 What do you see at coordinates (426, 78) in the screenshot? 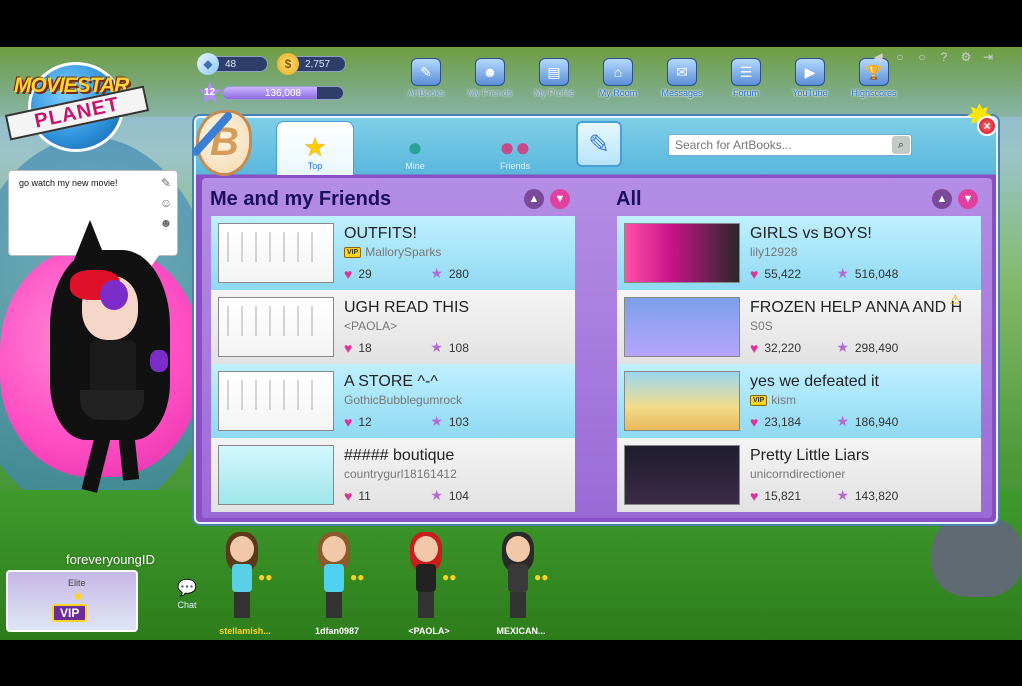
I see `nav-item-artbooks: ✎ ArtBooks` at bounding box center [426, 78].